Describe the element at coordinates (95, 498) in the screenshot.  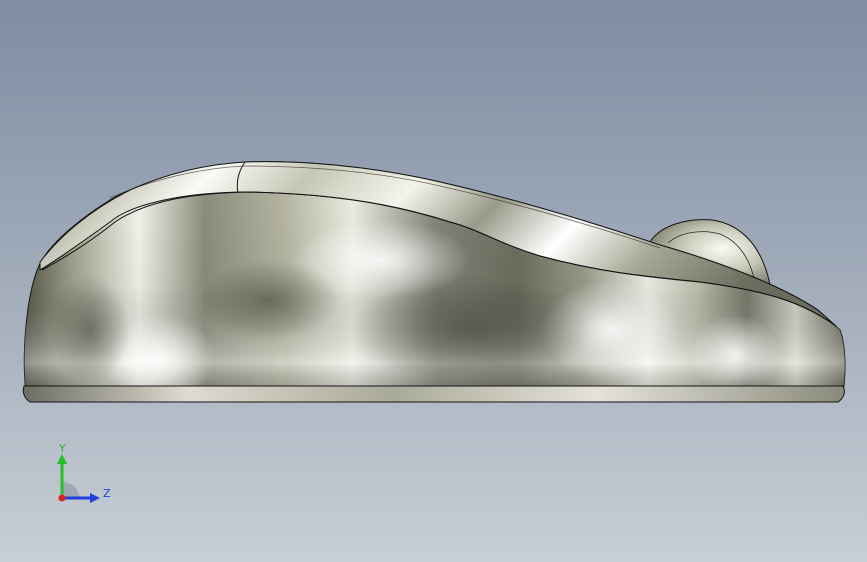
I see `z-axis-arrowhead` at that location.